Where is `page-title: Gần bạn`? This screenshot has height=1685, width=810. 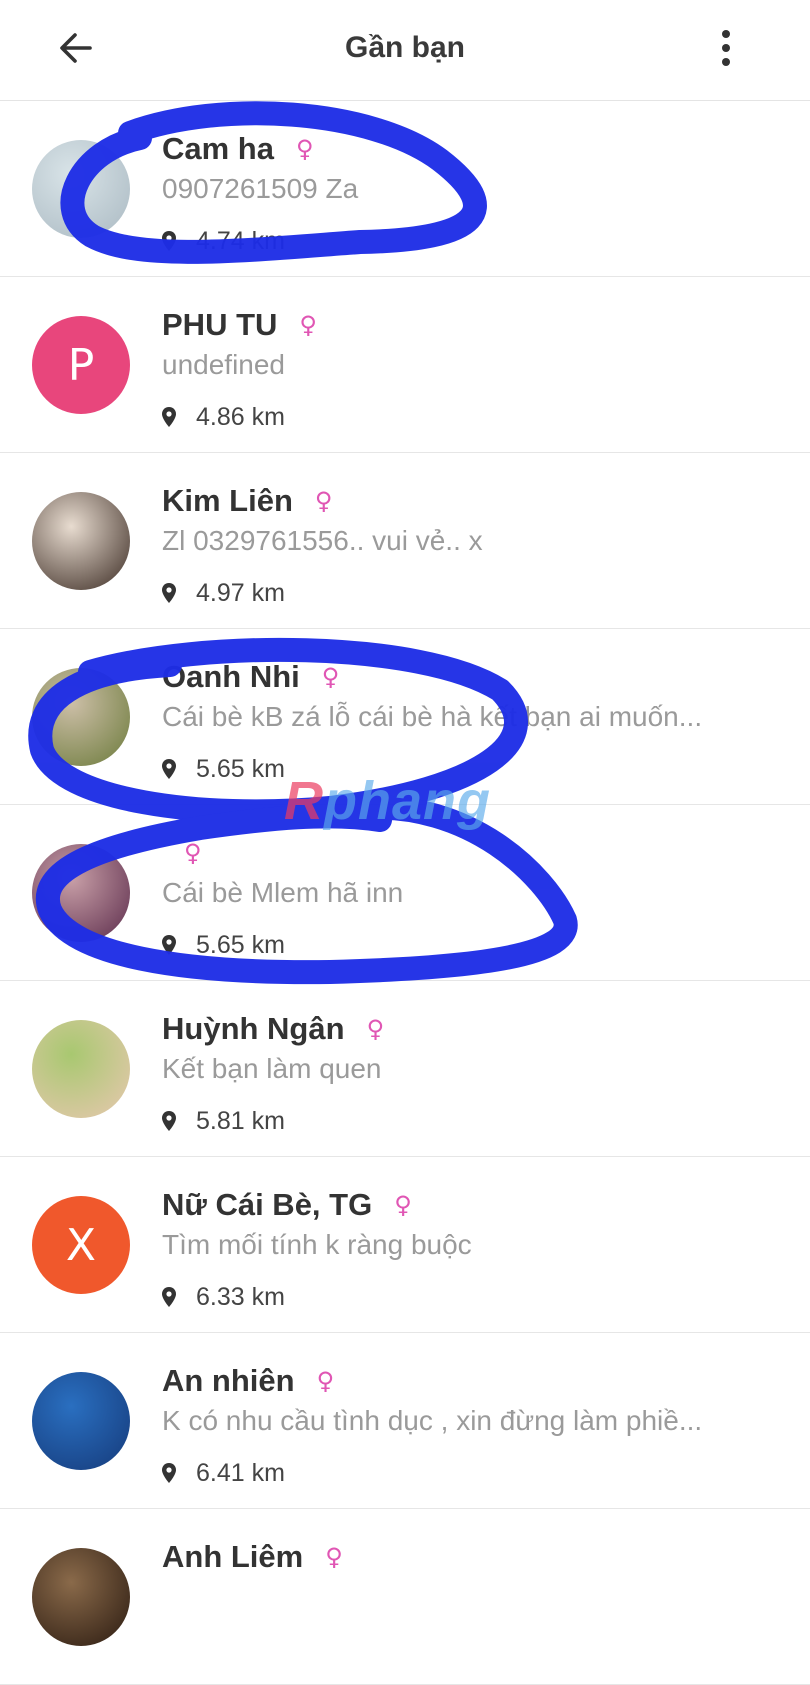 page-title: Gần bạn is located at coordinates (404, 47).